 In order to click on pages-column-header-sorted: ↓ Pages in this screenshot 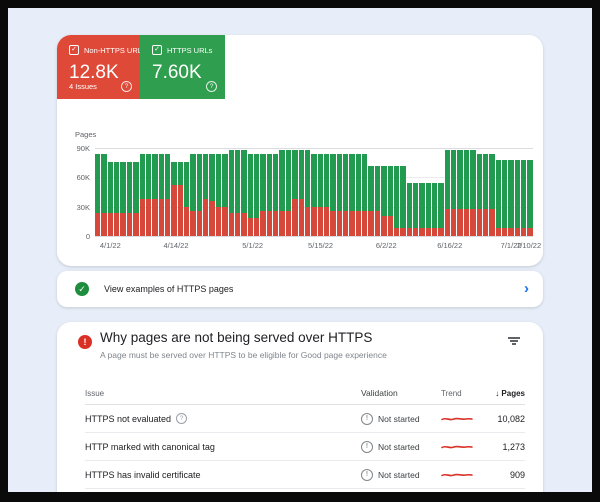, I will do `click(507, 393)`.